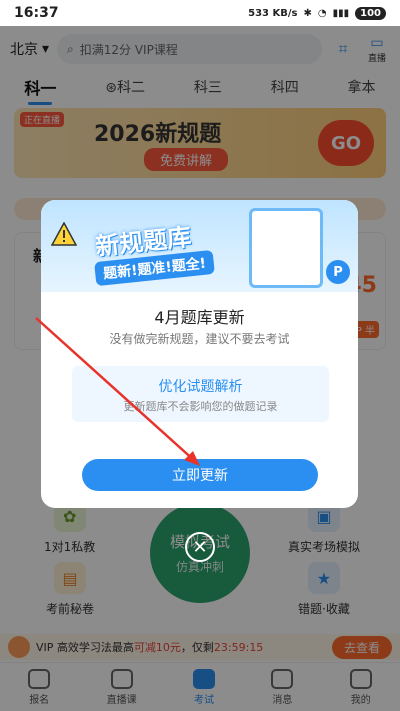  Describe the element at coordinates (200, 406) in the screenshot. I see `feature-subtitle: 更新题库不会影响您的做题记录` at that location.